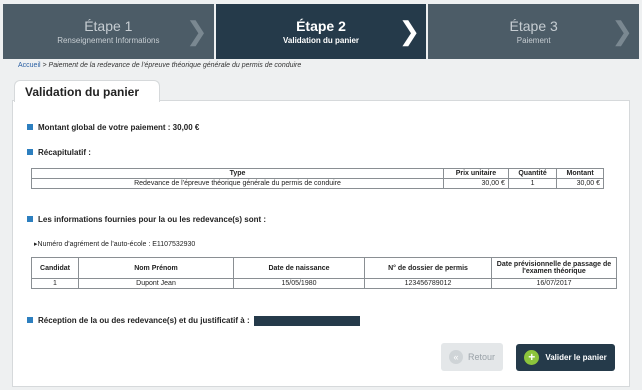 Image resolution: width=642 pixels, height=390 pixels. I want to click on step-2-subtitle: Validation du panier, so click(321, 40).